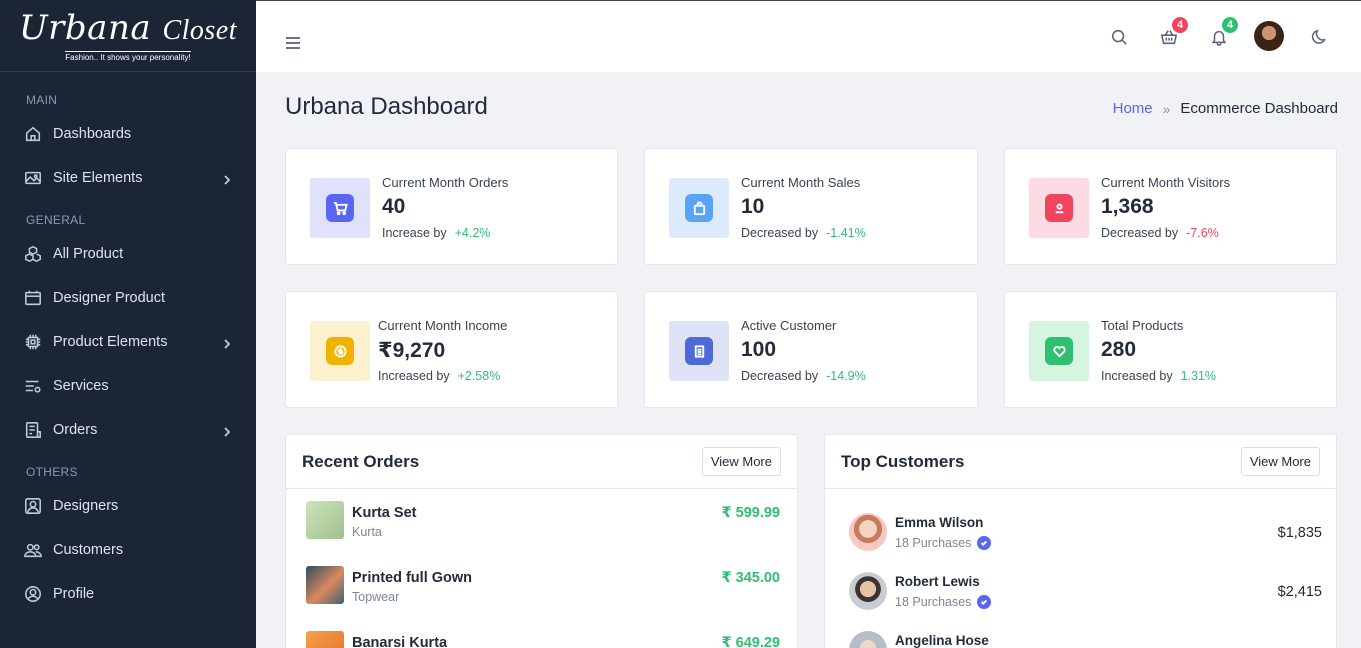 The image size is (1361, 648). I want to click on stat-change-value: +4.2%, so click(472, 233).